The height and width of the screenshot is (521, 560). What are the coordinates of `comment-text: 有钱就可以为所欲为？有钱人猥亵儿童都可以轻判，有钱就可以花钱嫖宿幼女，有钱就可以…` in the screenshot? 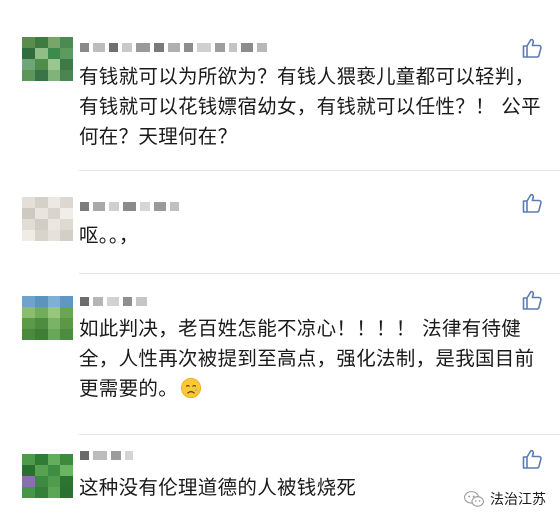 It's located at (310, 106).